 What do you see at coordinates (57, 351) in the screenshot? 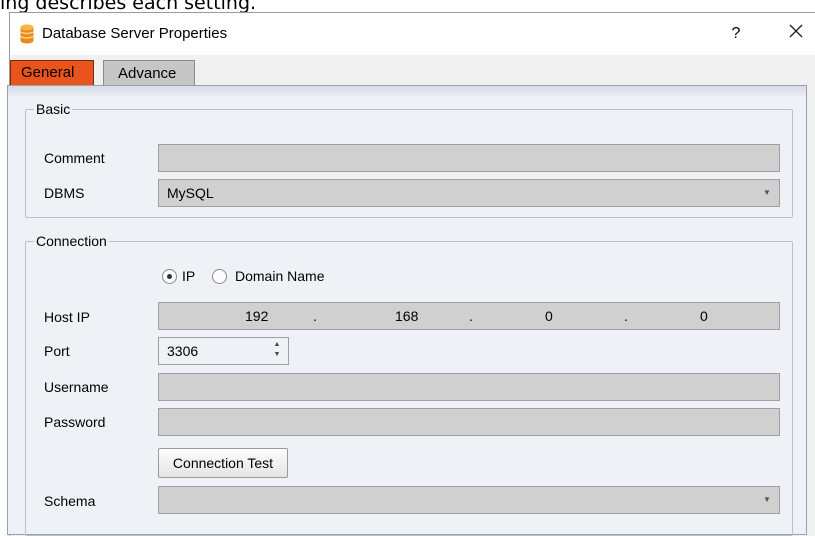
I see `port-label: Port` at bounding box center [57, 351].